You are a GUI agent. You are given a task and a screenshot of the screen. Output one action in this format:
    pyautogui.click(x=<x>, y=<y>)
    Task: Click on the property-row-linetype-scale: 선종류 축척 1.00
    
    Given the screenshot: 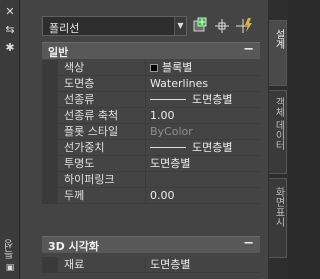 What is the action you would take?
    pyautogui.click(x=151, y=116)
    